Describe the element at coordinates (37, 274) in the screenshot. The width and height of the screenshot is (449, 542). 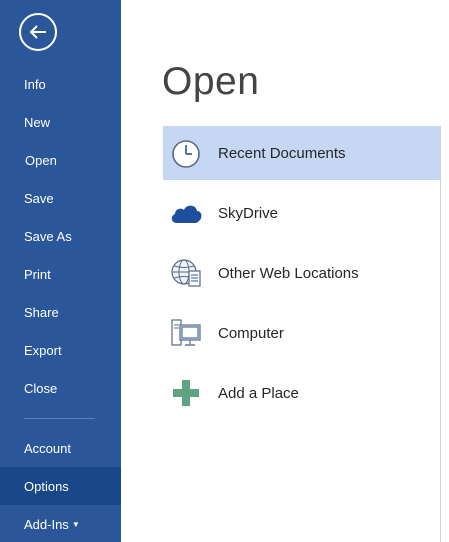
I see `nav-item-label: Print` at that location.